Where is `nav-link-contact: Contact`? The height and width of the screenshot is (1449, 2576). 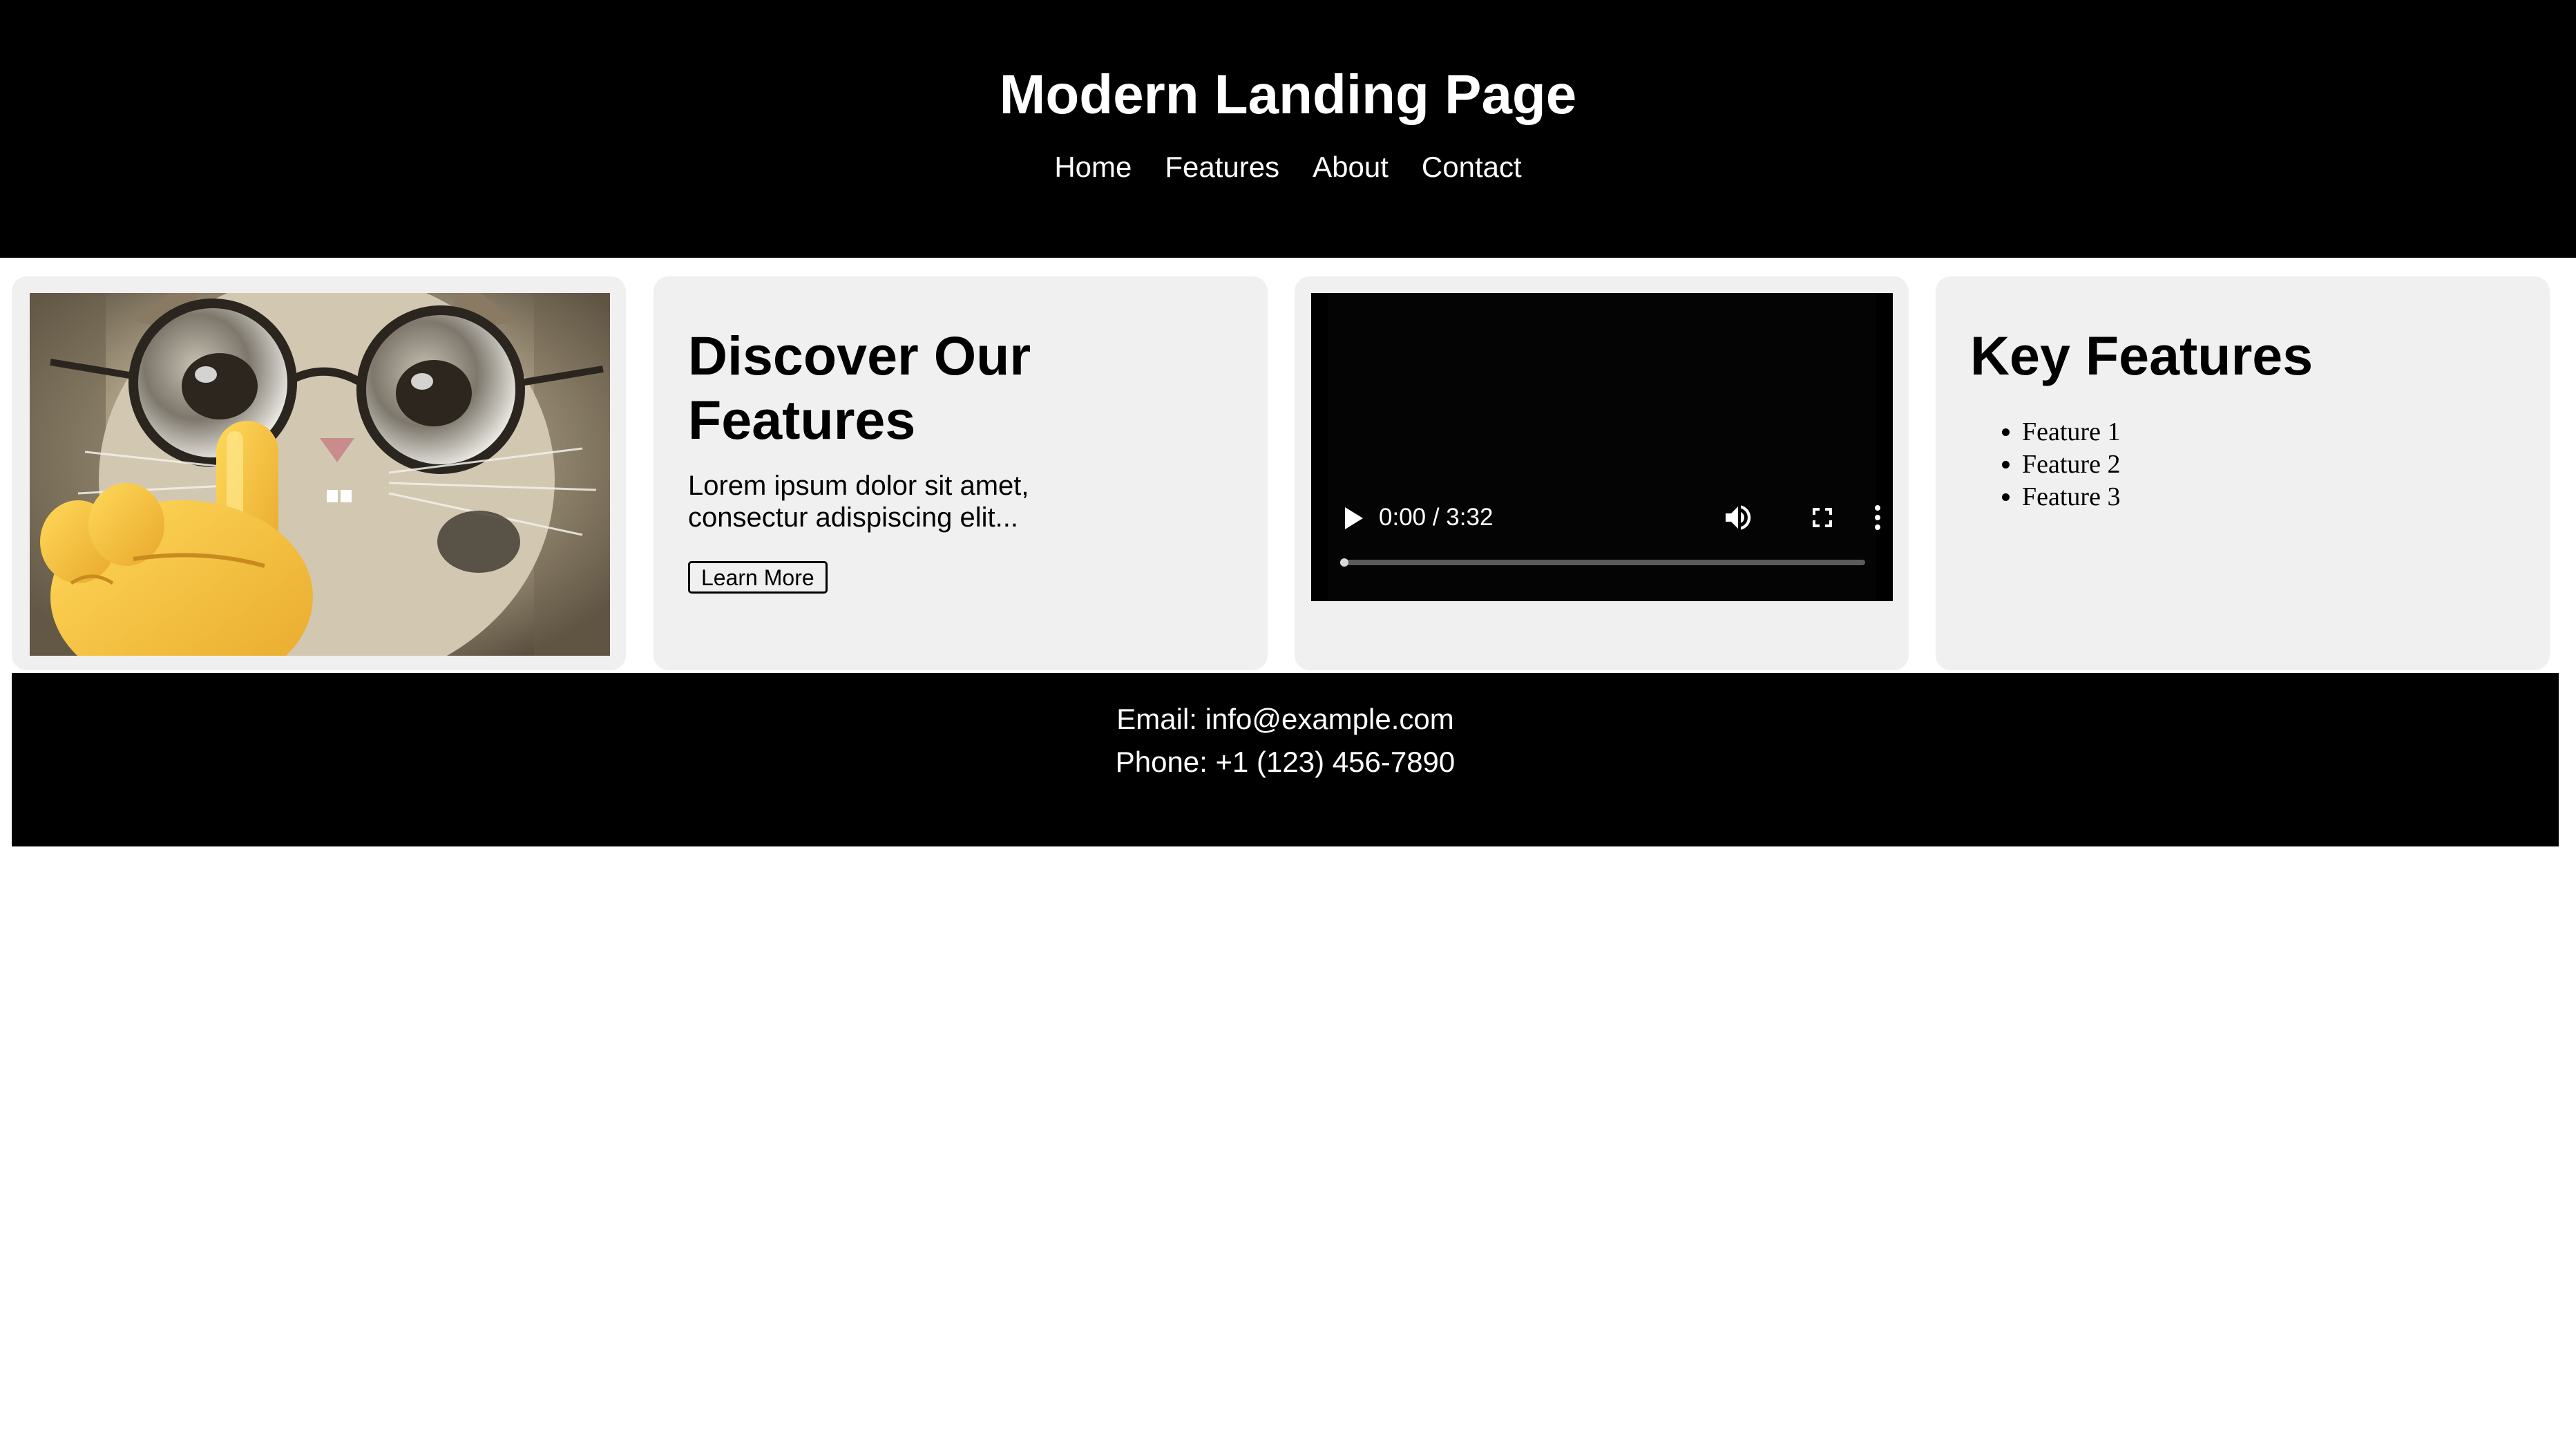
nav-link-contact: Contact is located at coordinates (1472, 167).